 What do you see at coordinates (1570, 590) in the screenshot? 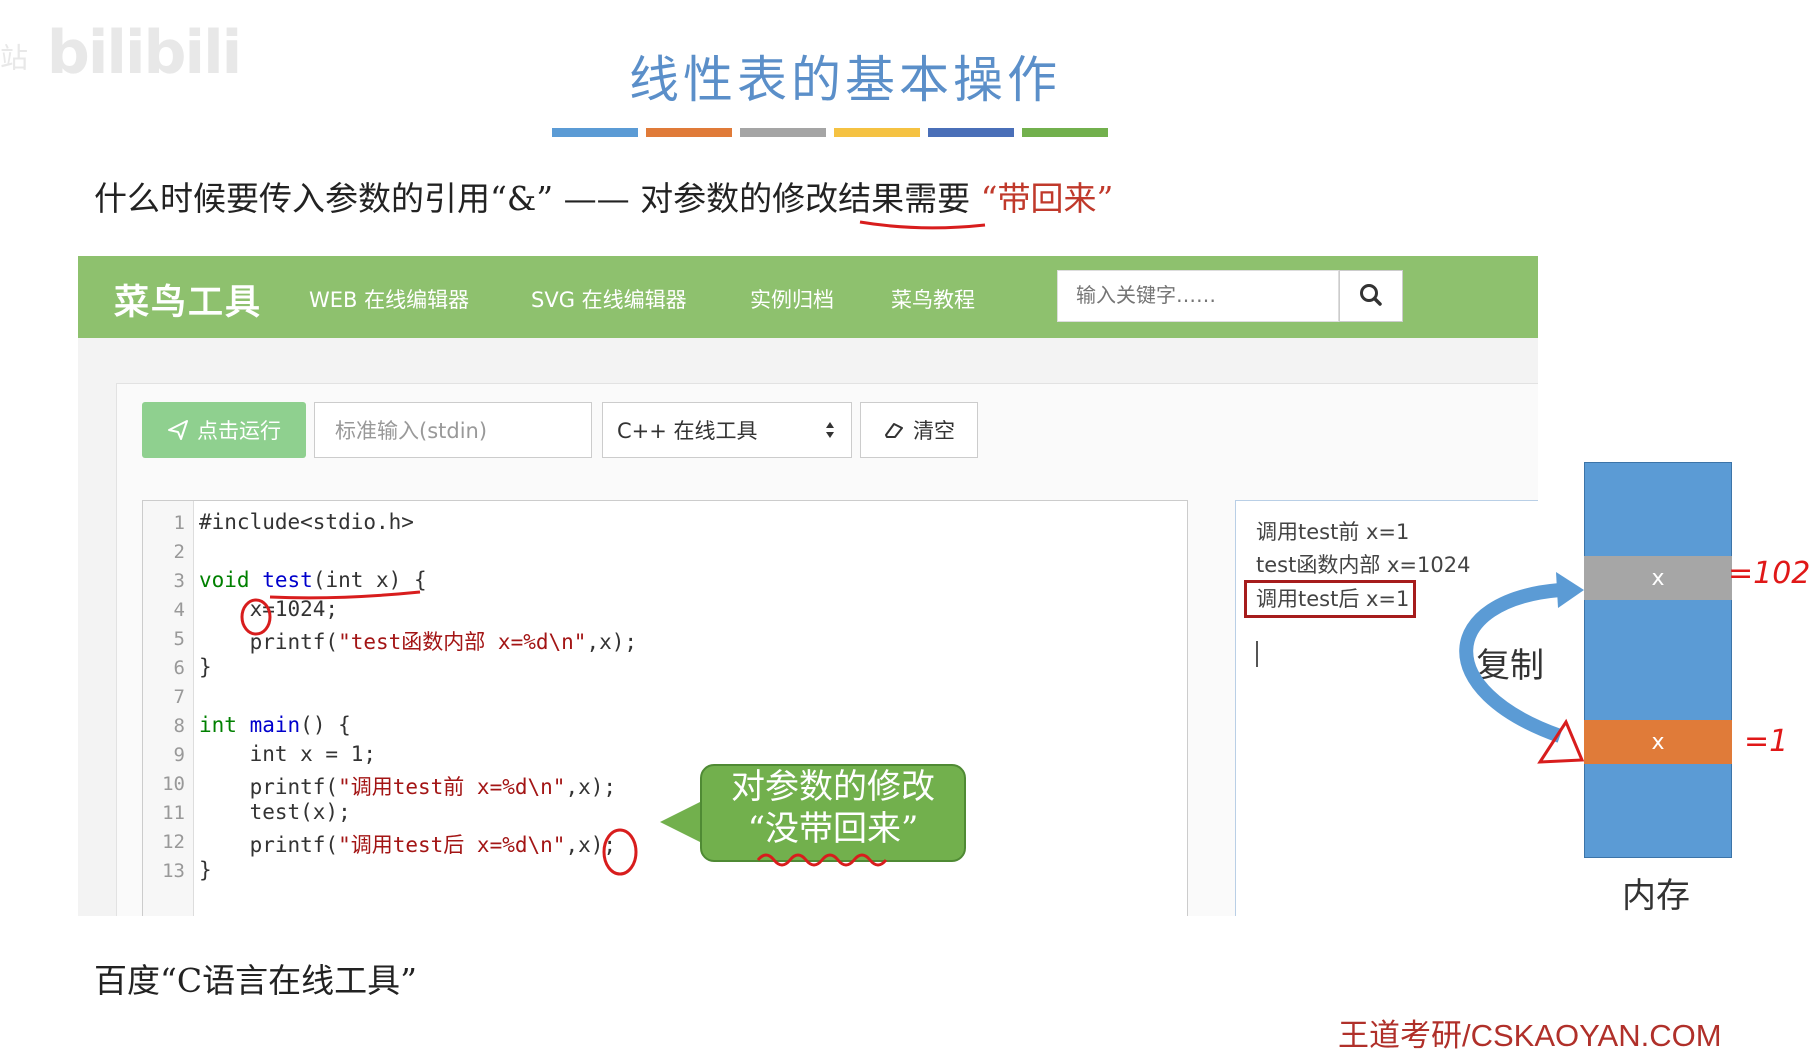
I see `copy-arrowhead-icon` at bounding box center [1570, 590].